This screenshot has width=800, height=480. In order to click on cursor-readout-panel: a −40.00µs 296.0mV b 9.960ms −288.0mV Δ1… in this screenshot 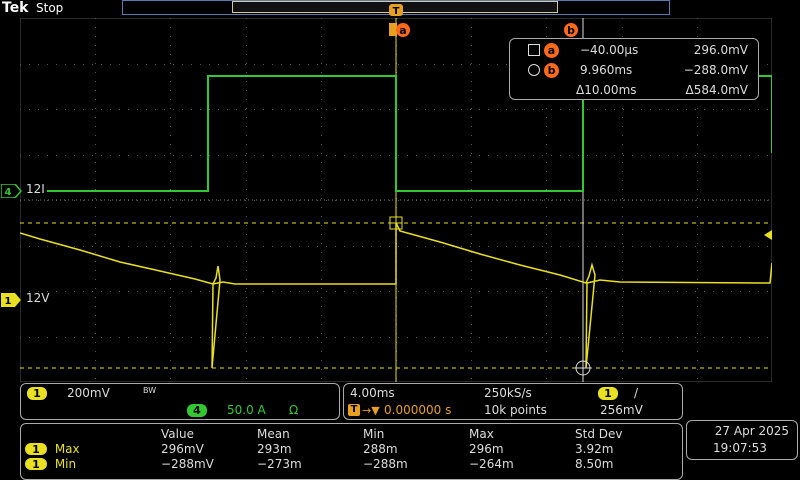, I will do `click(634, 69)`.